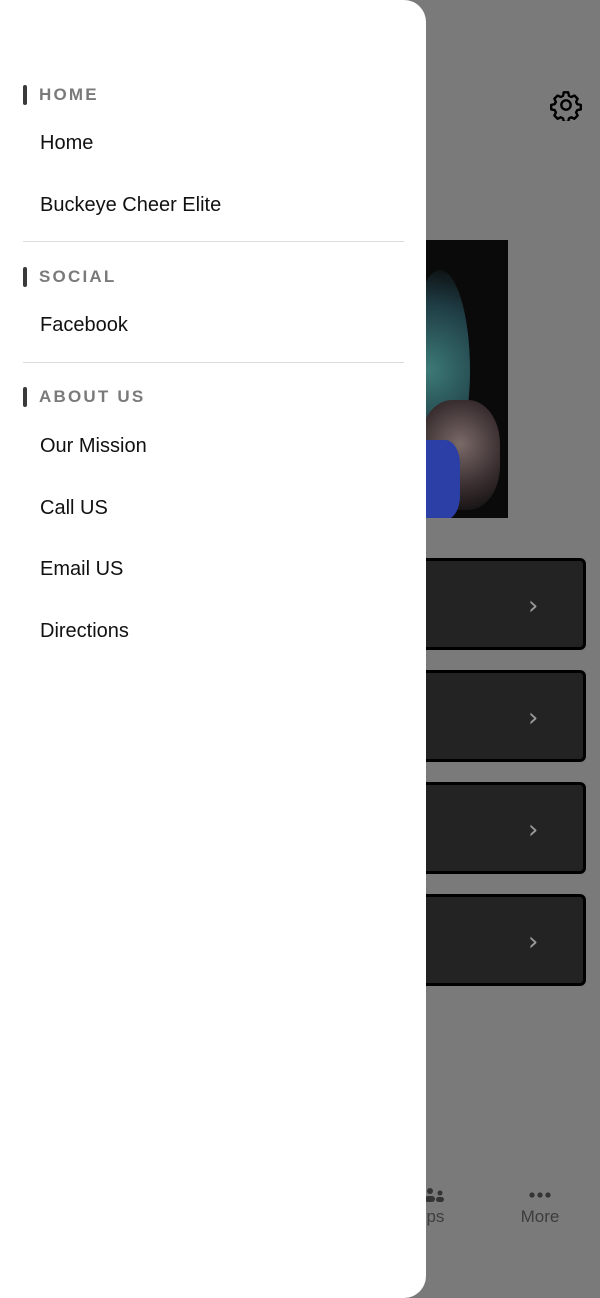 The width and height of the screenshot is (600, 1298). What do you see at coordinates (69, 94) in the screenshot?
I see `section-title: HOME` at bounding box center [69, 94].